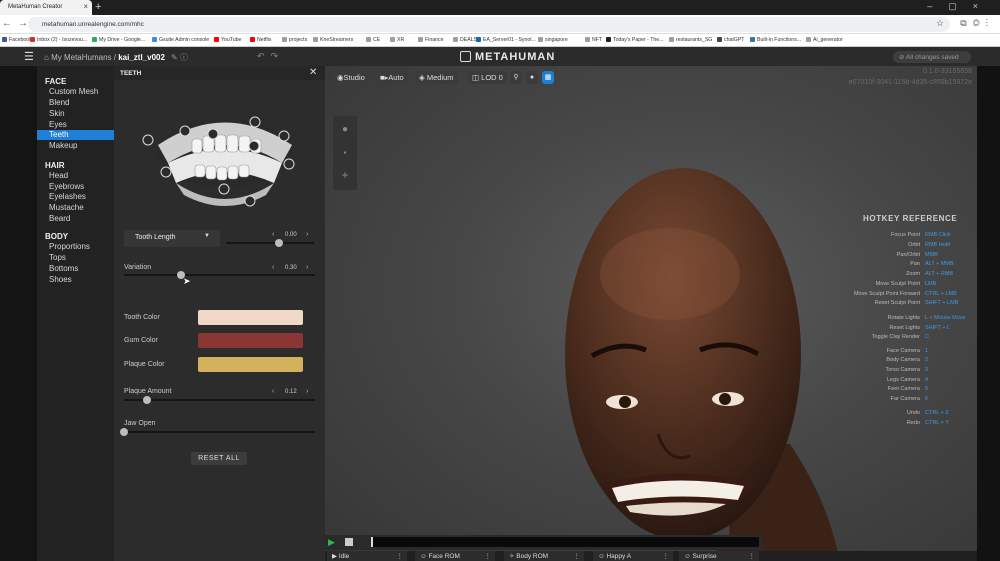 The height and width of the screenshot is (561, 1000). I want to click on bookmark-item: YouTube, so click(227, 40).